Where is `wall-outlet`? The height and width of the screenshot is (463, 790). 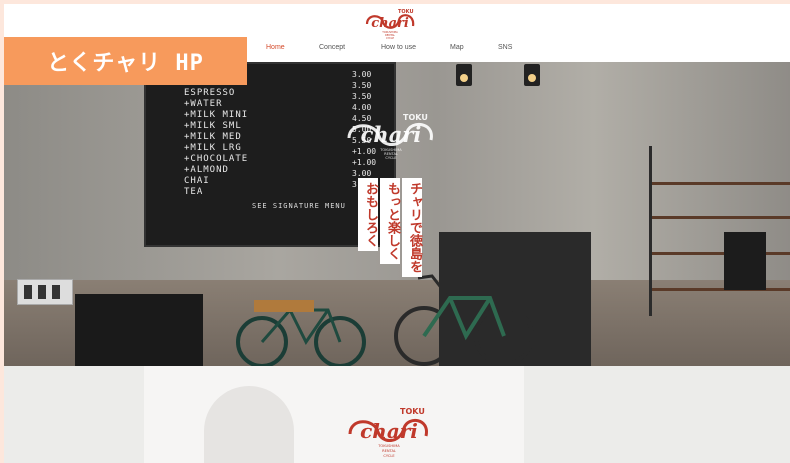
wall-outlet is located at coordinates (45, 292).